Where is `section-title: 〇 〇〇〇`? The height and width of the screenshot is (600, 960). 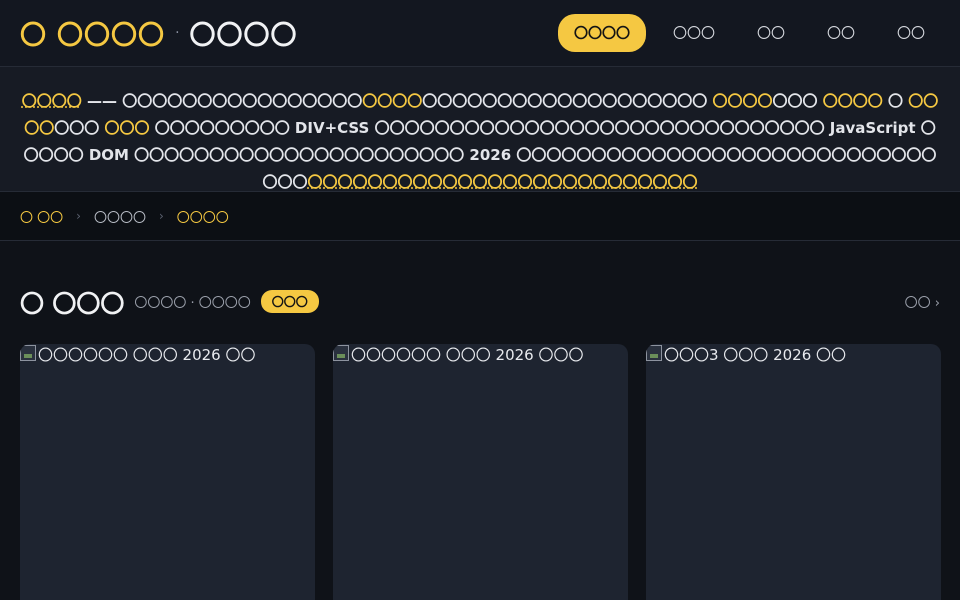 section-title: 〇 〇〇〇 is located at coordinates (72, 303).